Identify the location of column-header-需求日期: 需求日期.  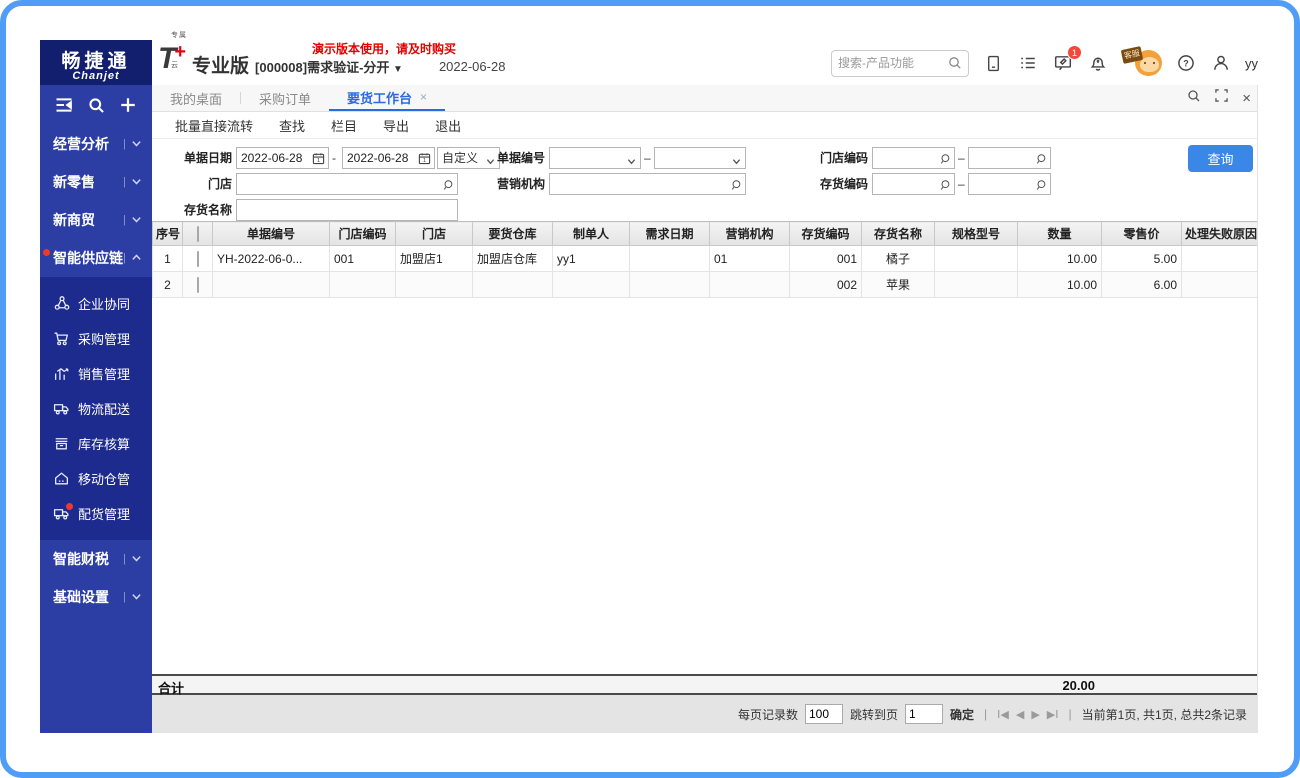
(669, 233).